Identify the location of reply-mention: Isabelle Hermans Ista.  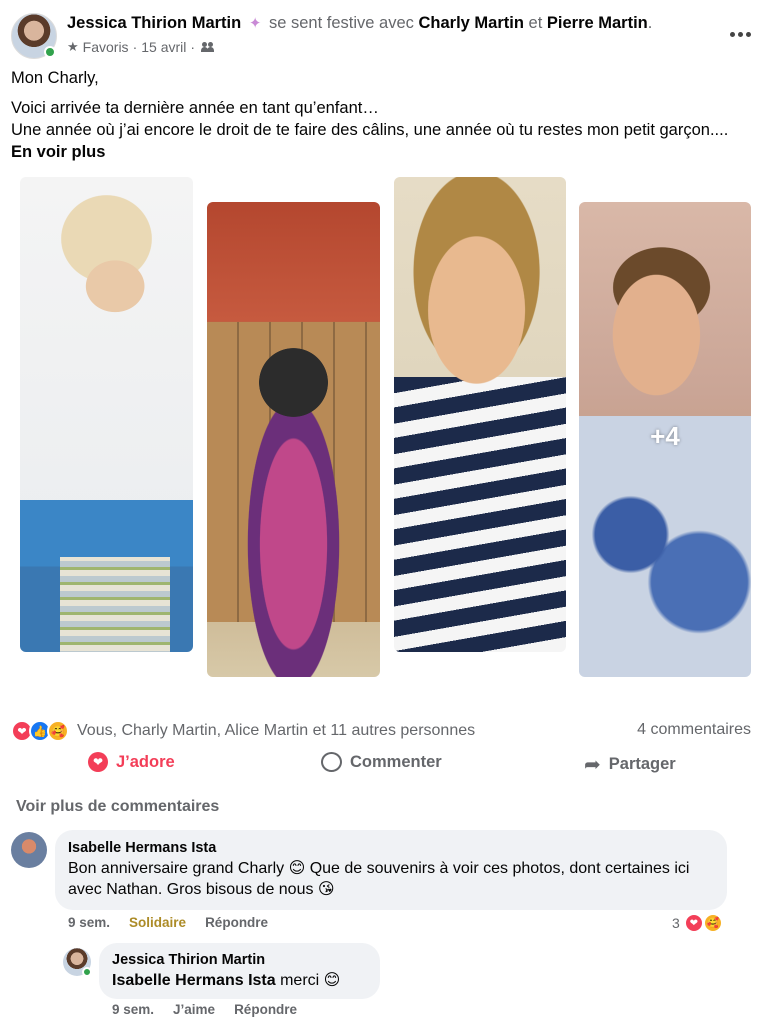
(194, 980).